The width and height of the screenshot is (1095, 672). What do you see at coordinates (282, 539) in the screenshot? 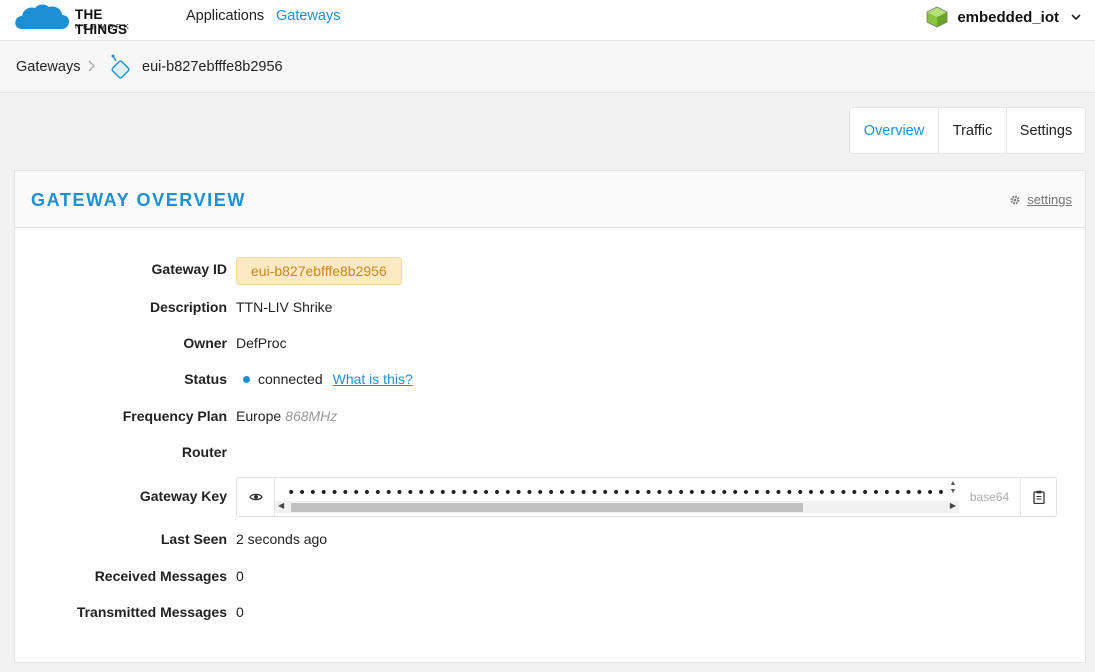
I see `value-last-seen: 2 seconds ago` at bounding box center [282, 539].